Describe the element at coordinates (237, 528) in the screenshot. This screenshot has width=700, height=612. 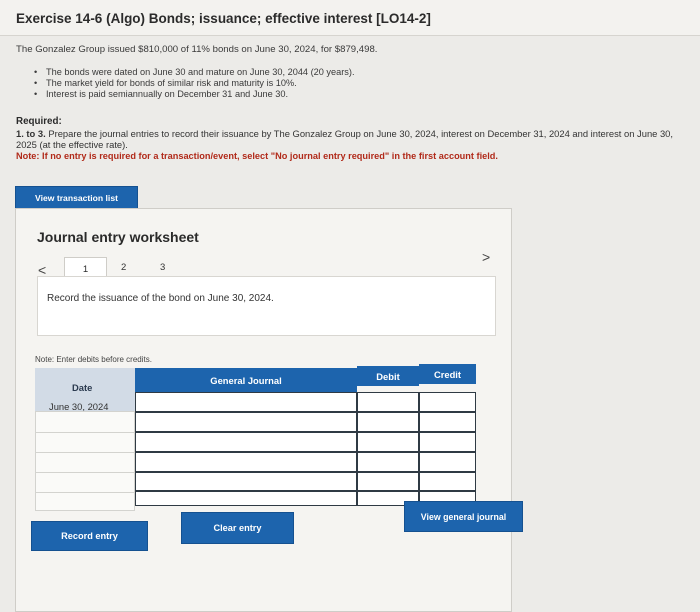
I see `clear-entry-button: Clear entry` at that location.